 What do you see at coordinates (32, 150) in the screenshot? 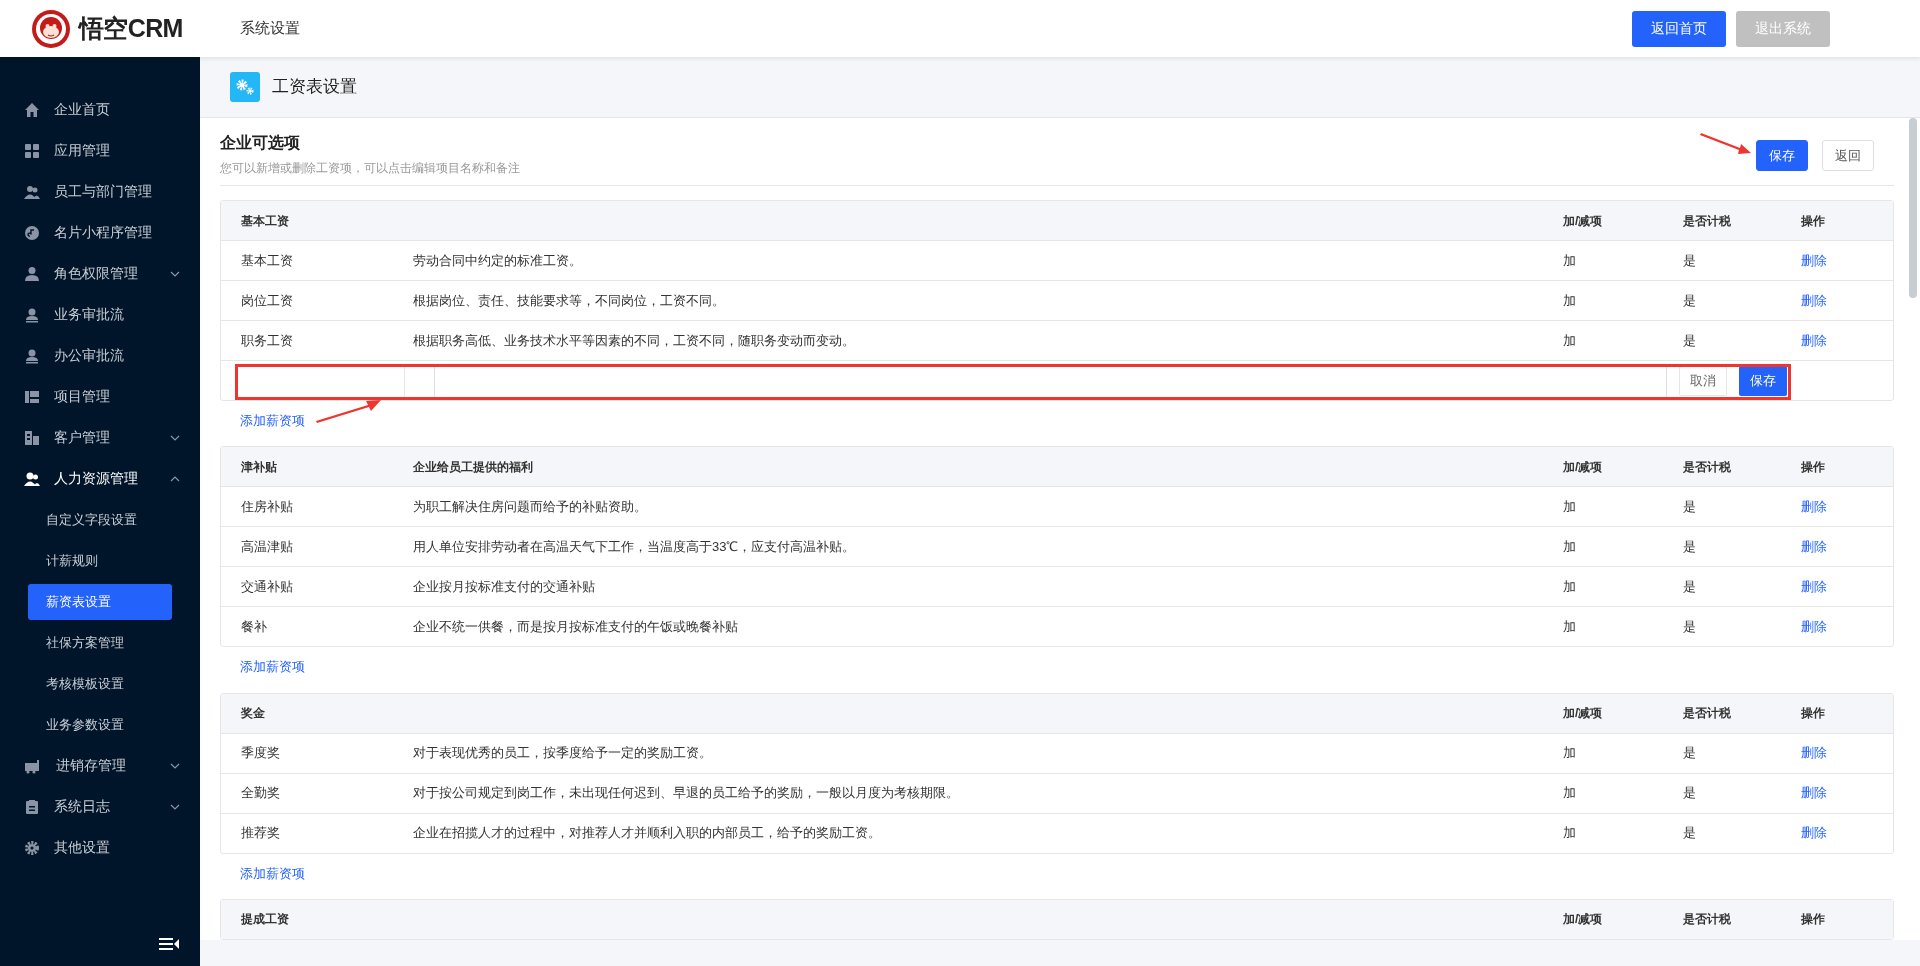
I see `grid-icon` at bounding box center [32, 150].